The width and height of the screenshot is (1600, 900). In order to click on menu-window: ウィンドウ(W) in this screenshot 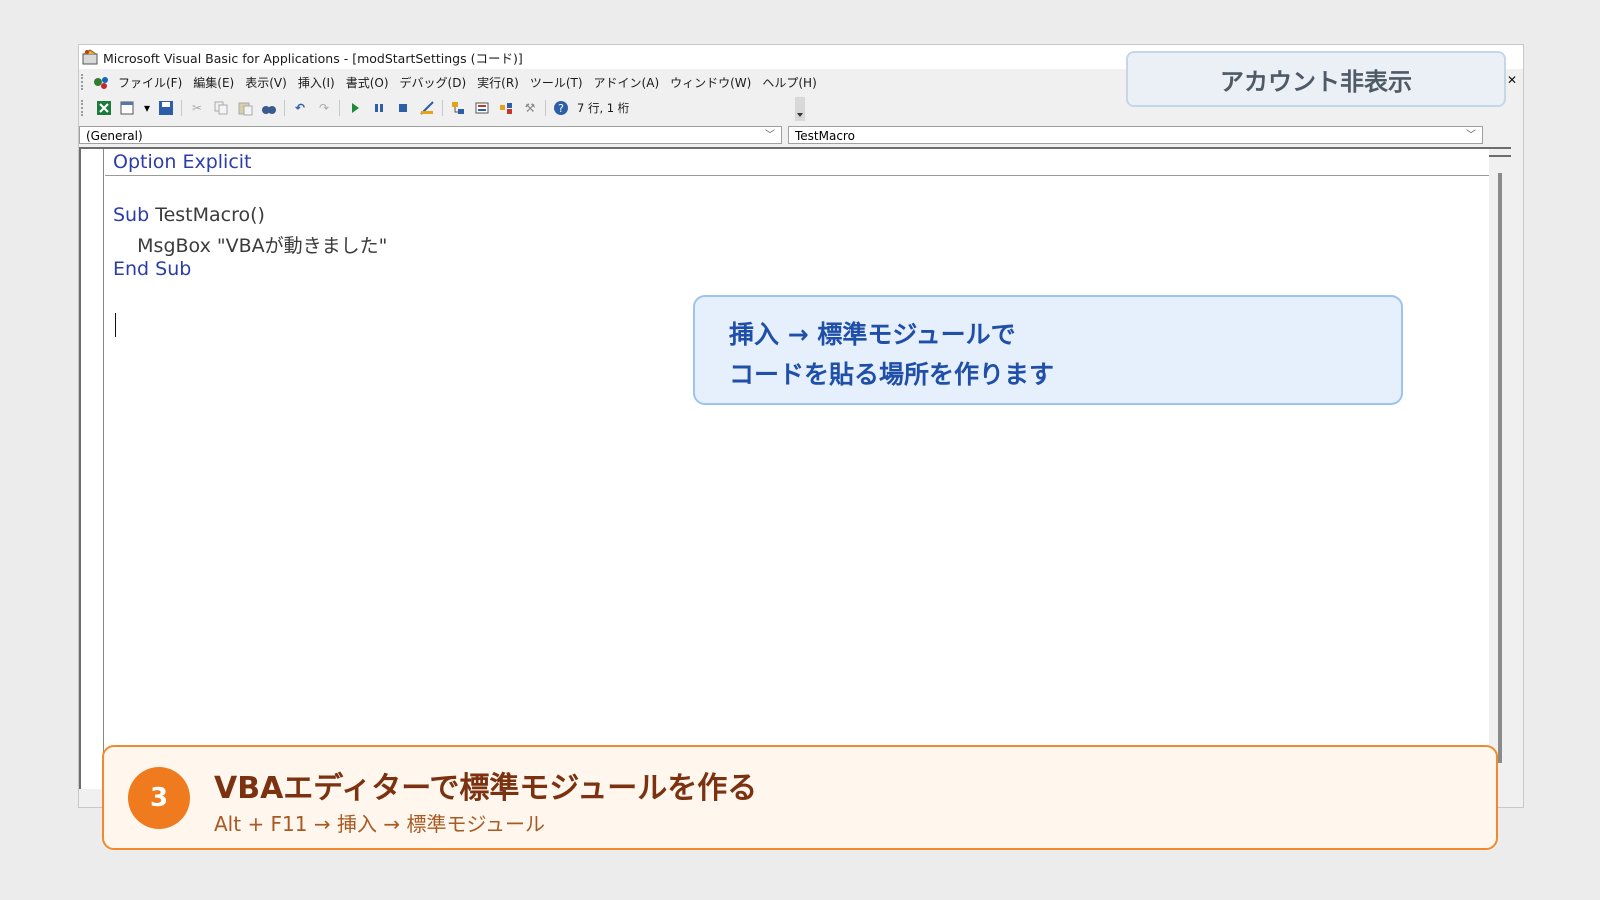, I will do `click(710, 82)`.